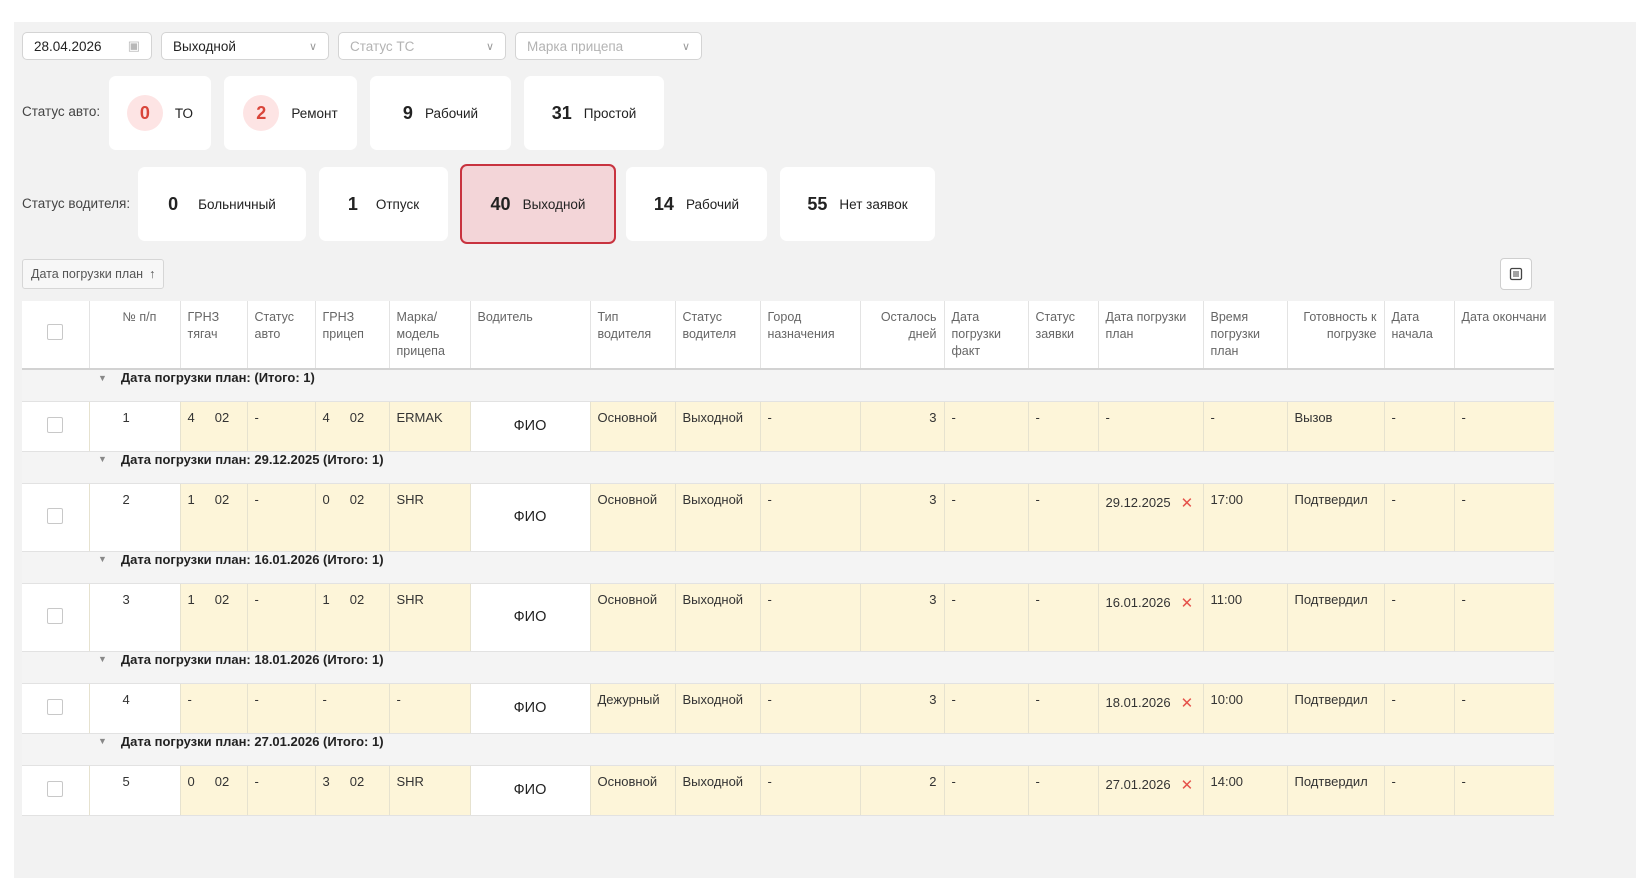  What do you see at coordinates (213, 790) in the screenshot?
I see `grnz-tractor-cell: 0 02` at bounding box center [213, 790].